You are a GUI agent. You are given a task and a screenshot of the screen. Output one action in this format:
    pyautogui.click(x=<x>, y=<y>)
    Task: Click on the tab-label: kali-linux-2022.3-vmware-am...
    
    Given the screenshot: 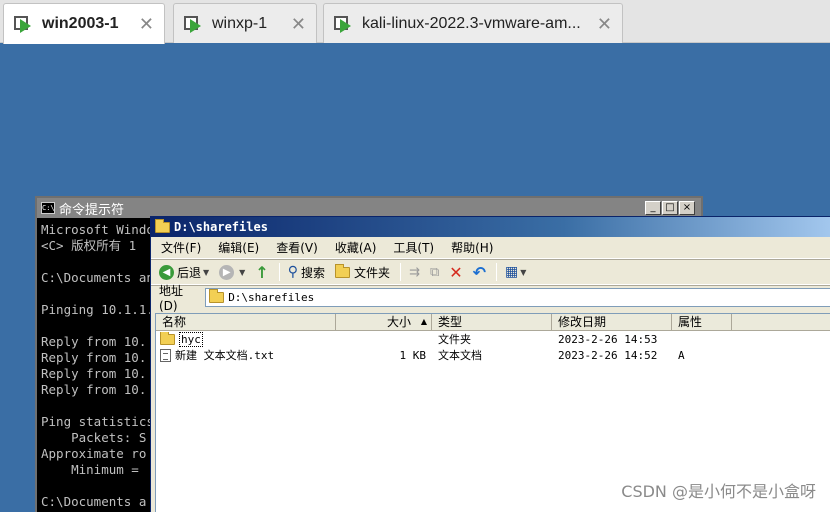 What is the action you would take?
    pyautogui.click(x=471, y=23)
    